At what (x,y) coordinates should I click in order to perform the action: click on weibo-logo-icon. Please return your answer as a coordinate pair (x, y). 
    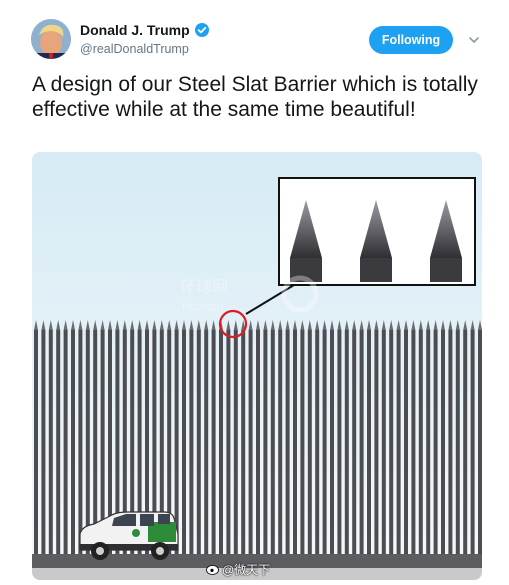
    Looking at the image, I should click on (213, 568).